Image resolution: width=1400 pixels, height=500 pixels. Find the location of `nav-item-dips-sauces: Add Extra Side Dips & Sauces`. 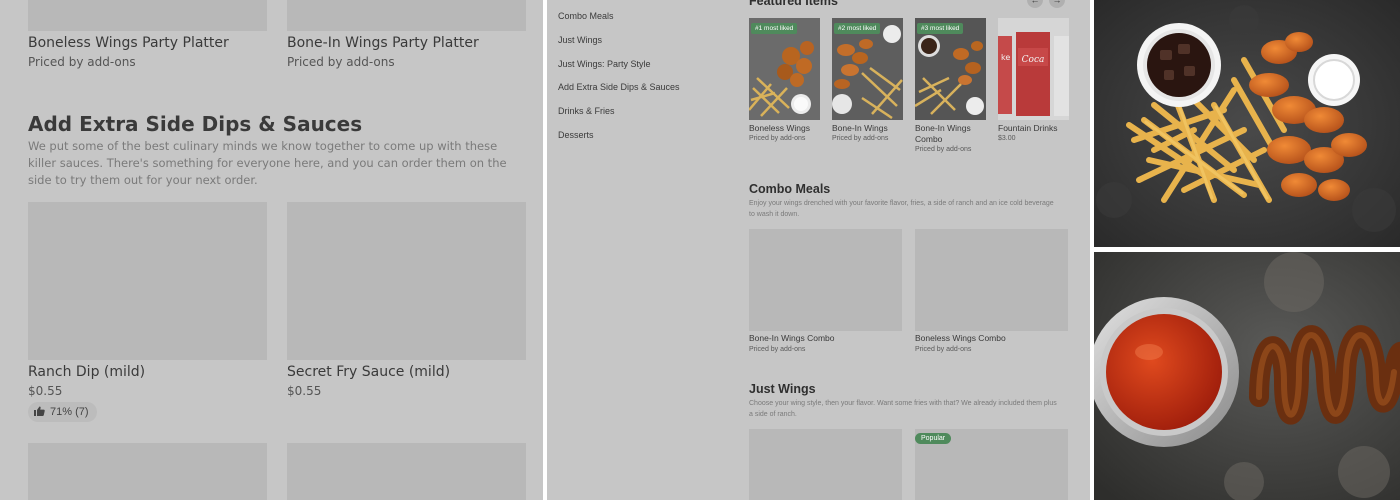

nav-item-dips-sauces: Add Extra Side Dips & Sauces is located at coordinates (619, 91).